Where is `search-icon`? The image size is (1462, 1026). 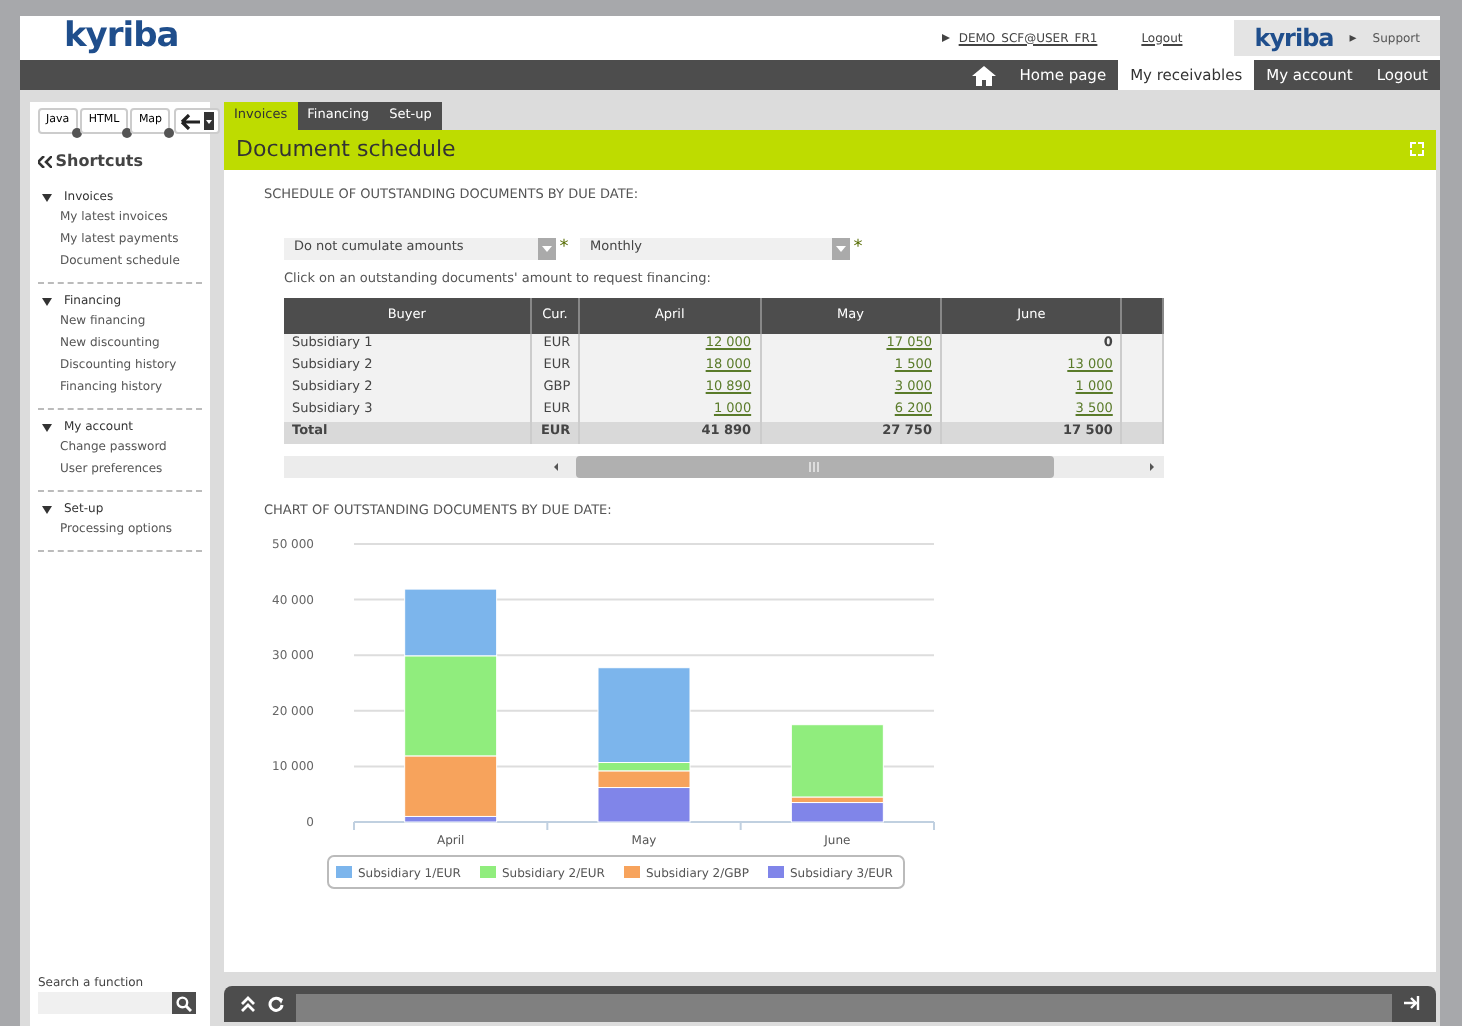 search-icon is located at coordinates (184, 1003).